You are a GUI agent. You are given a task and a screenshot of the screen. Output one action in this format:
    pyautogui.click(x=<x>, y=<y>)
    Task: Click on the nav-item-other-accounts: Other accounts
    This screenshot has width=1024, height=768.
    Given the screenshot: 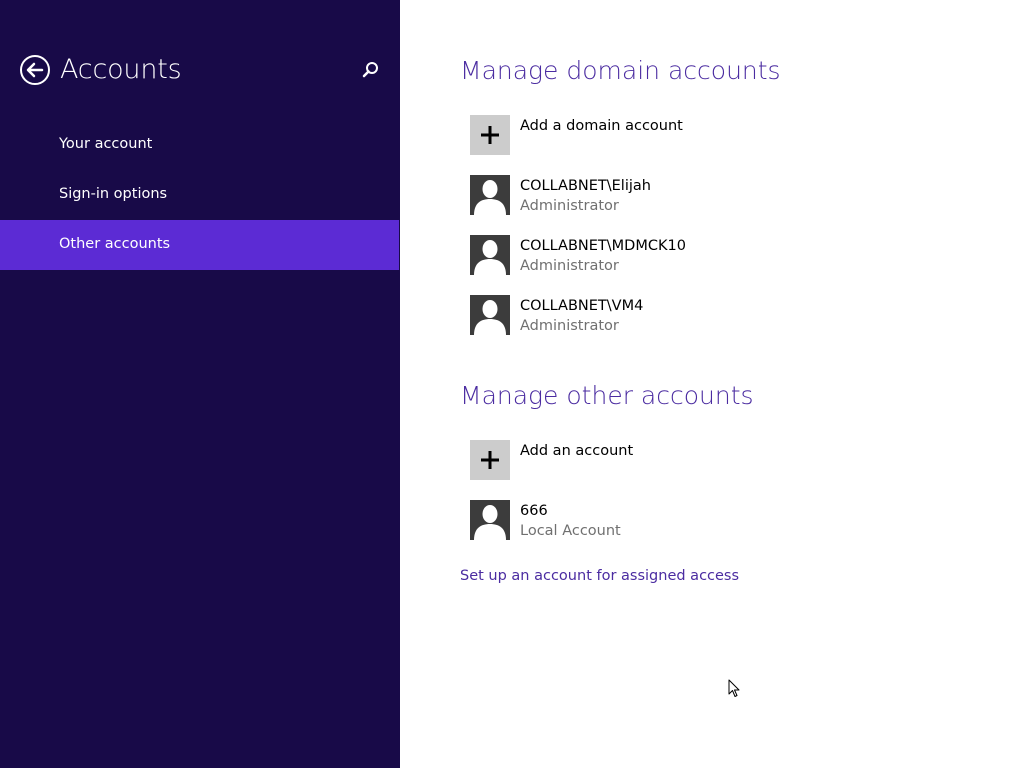 What is the action you would take?
    pyautogui.click(x=199, y=245)
    